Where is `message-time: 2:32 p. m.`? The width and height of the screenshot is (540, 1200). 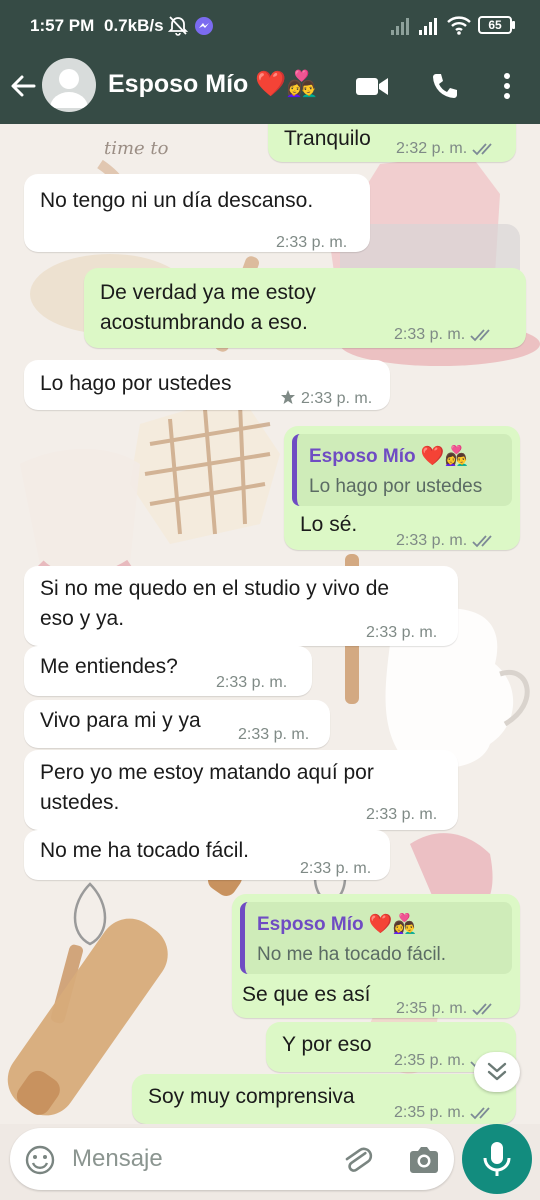 message-time: 2:32 p. m. is located at coordinates (447, 149).